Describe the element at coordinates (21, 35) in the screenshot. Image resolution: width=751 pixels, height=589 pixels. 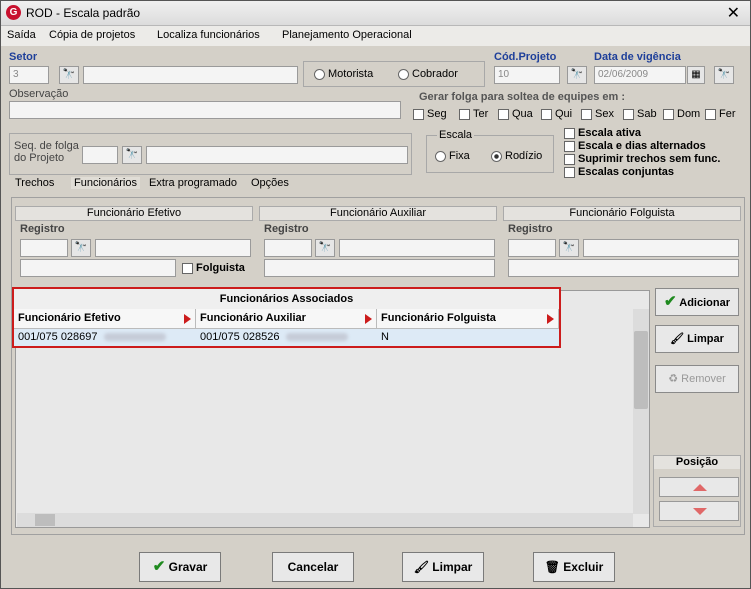
I see `menu-saida: Saída` at that location.